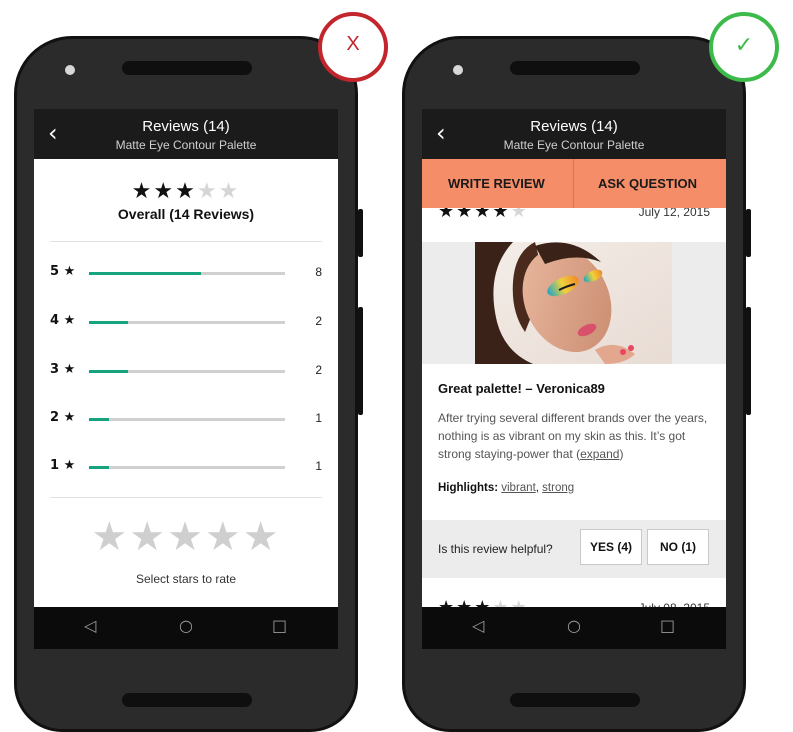  I want to click on wrong-badge: X, so click(353, 47).